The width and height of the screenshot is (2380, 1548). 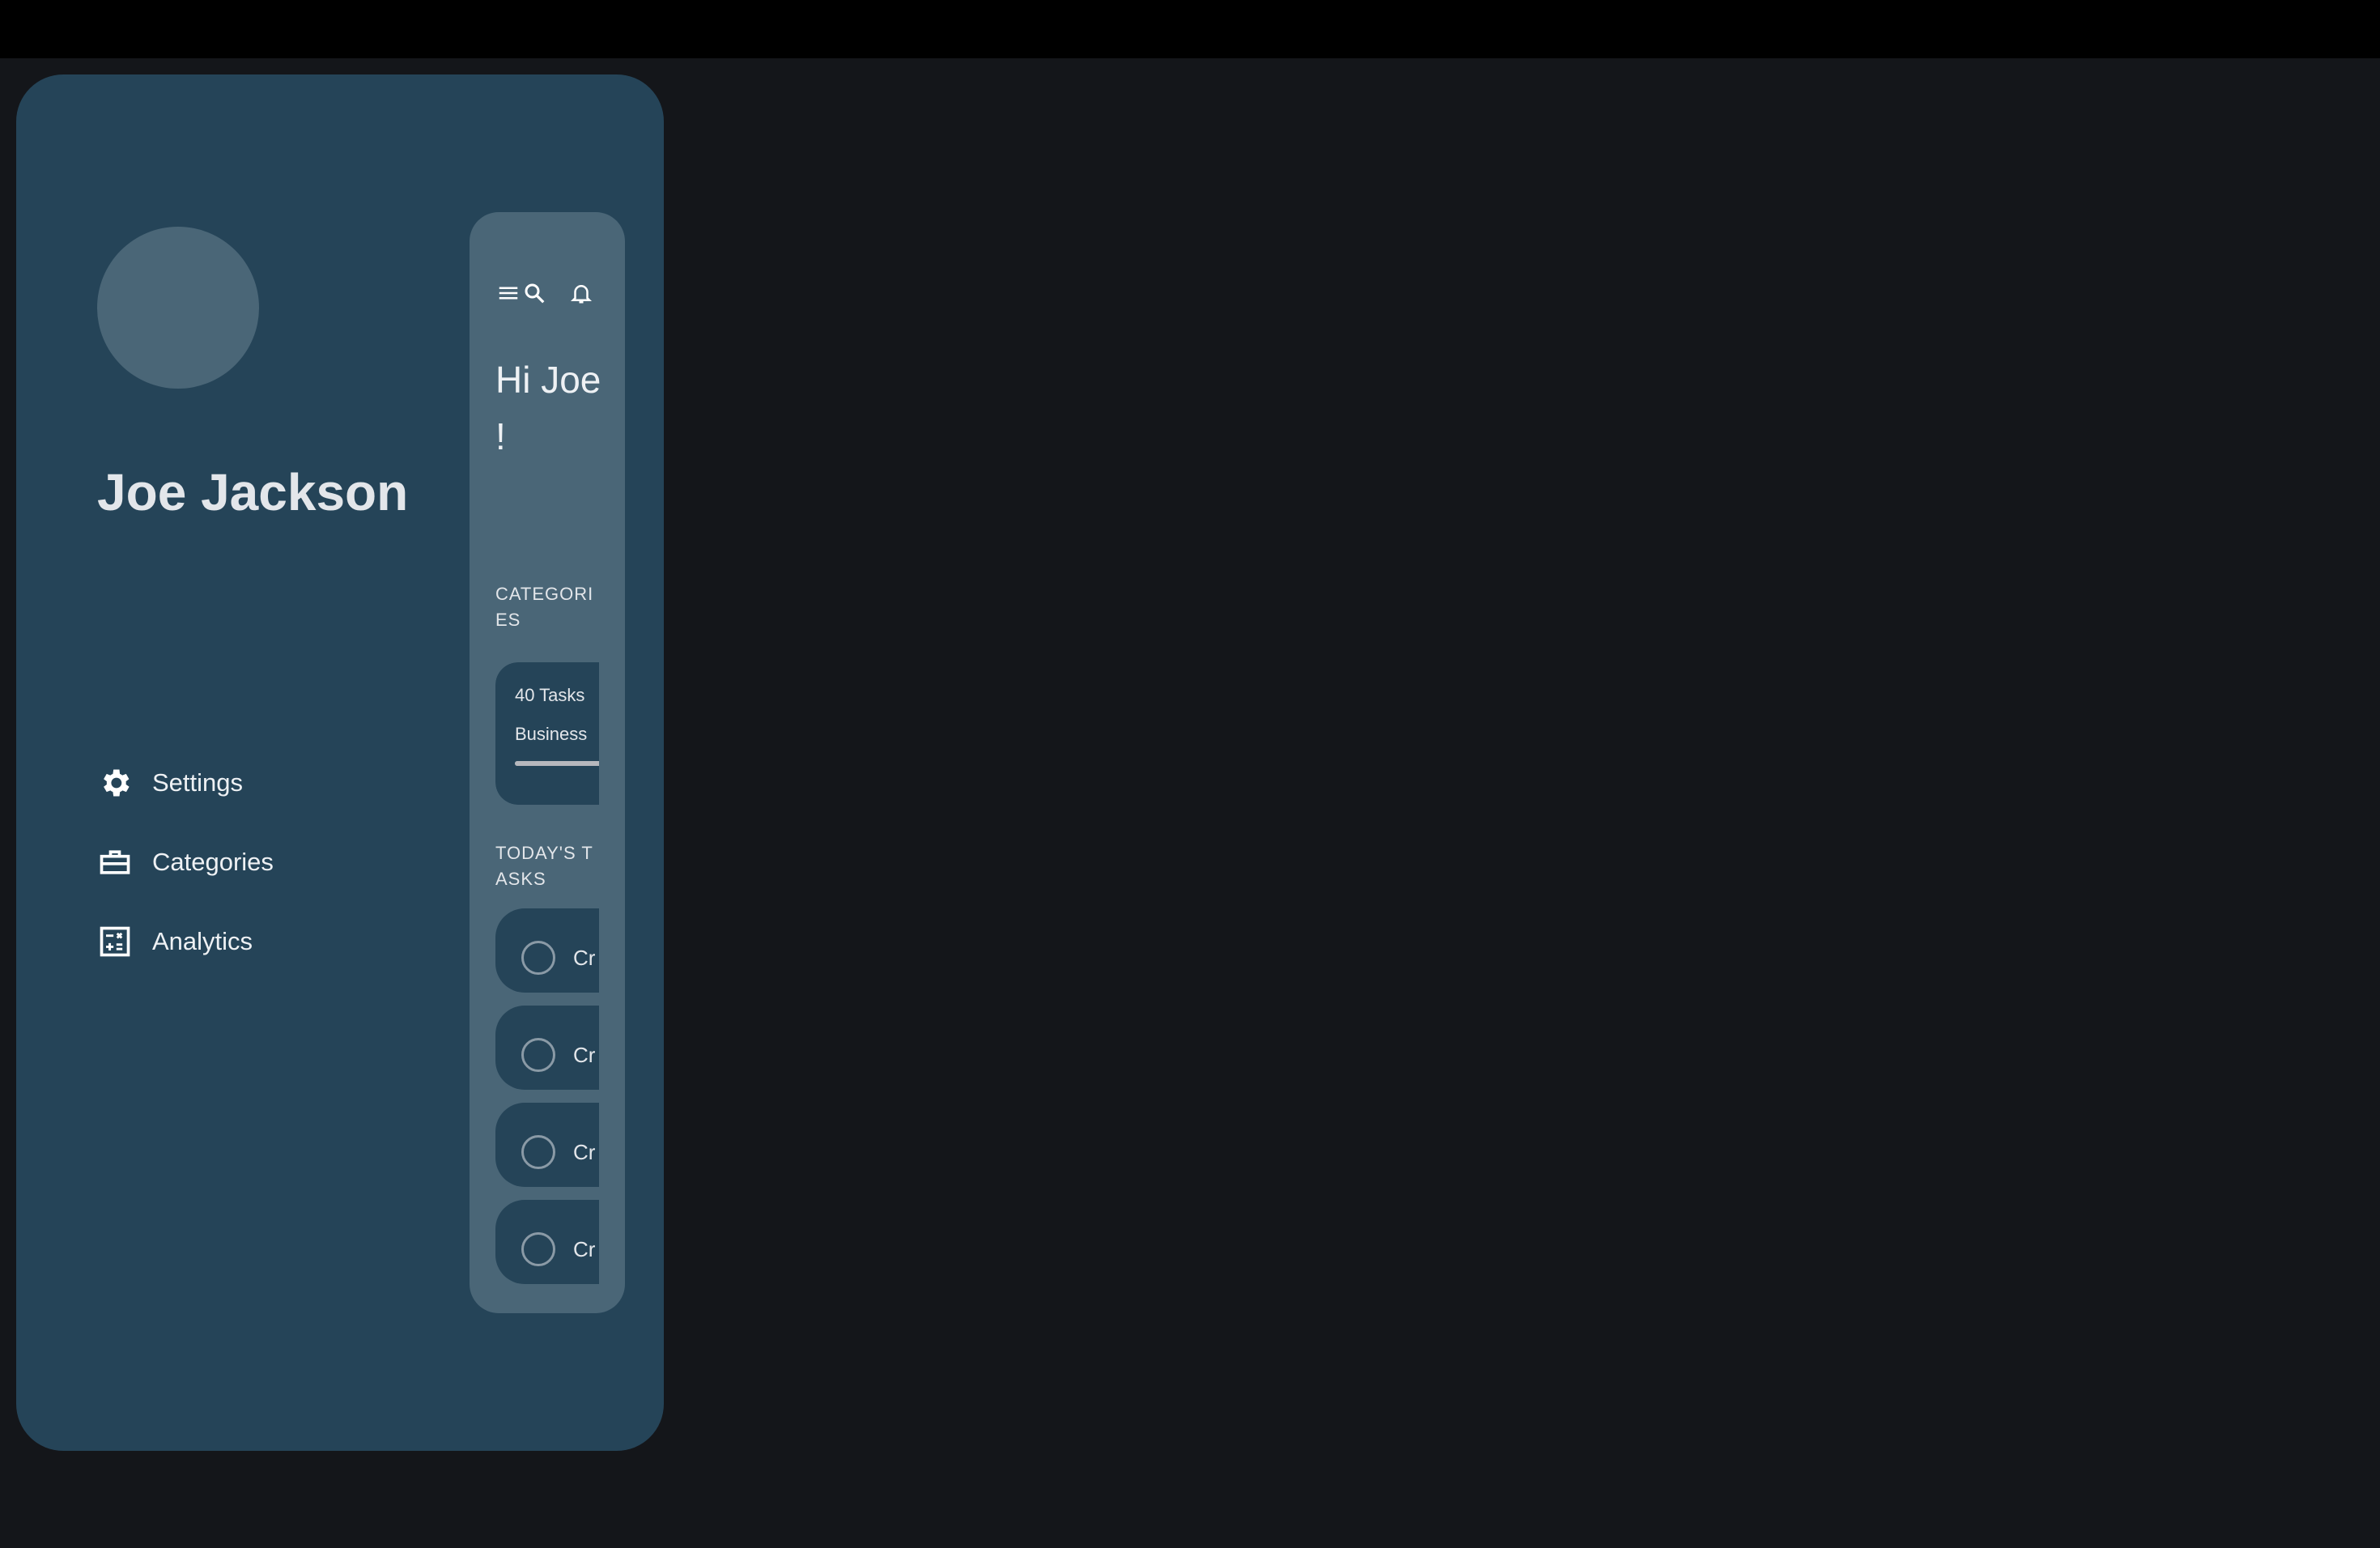 What do you see at coordinates (178, 308) in the screenshot?
I see `avatar` at bounding box center [178, 308].